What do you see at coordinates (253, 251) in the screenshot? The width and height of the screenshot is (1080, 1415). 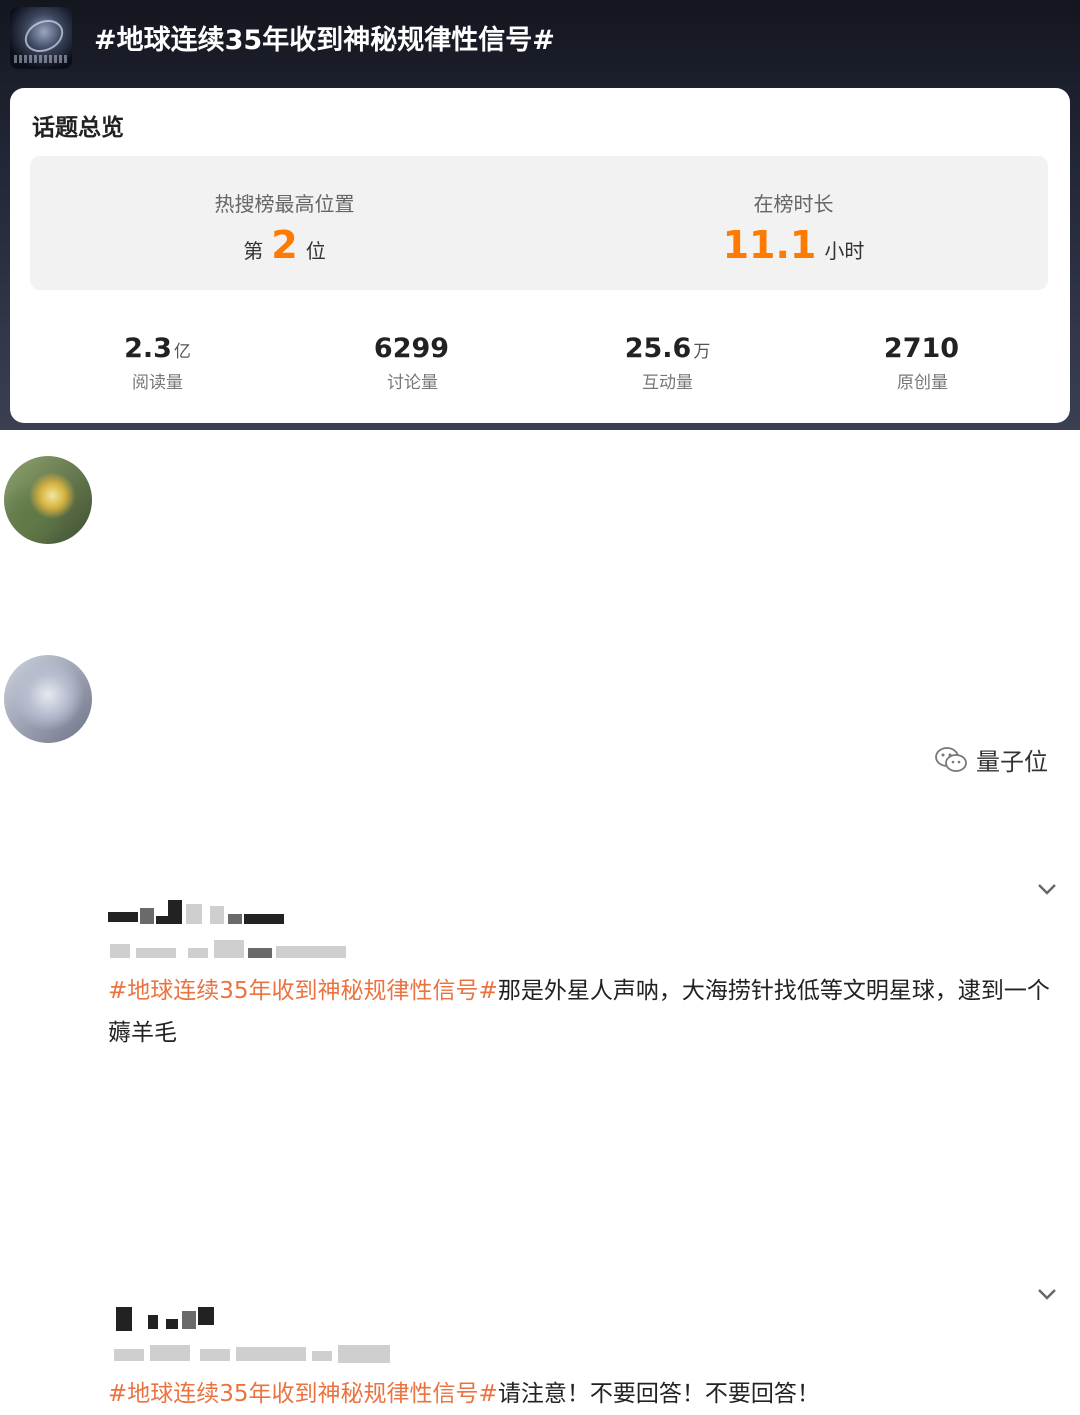 I see `peak-rank-prefix: 第` at bounding box center [253, 251].